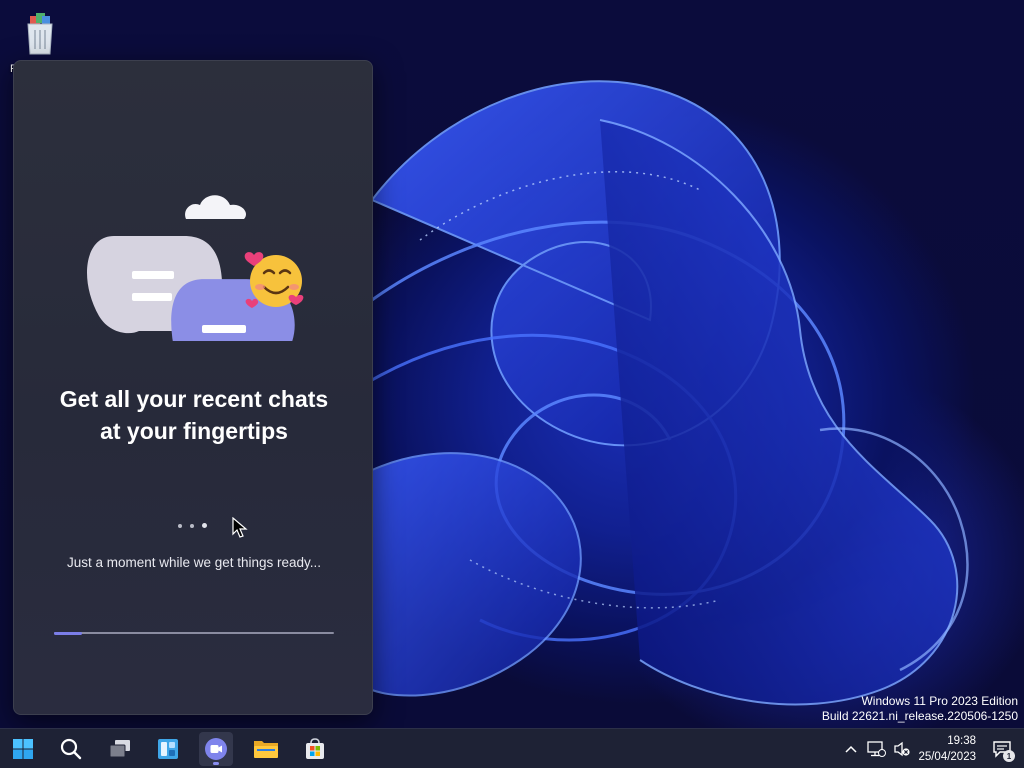 This screenshot has height=768, width=1024. What do you see at coordinates (198, 521) in the screenshot?
I see `loading-dots` at bounding box center [198, 521].